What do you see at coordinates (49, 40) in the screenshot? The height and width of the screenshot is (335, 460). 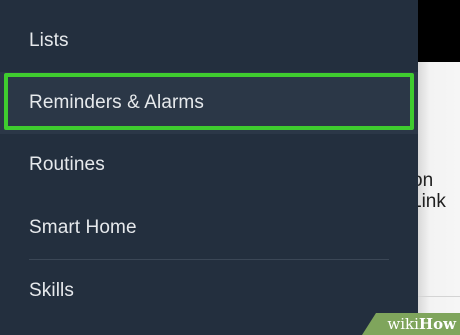 I see `drawer-item-label: Lists` at bounding box center [49, 40].